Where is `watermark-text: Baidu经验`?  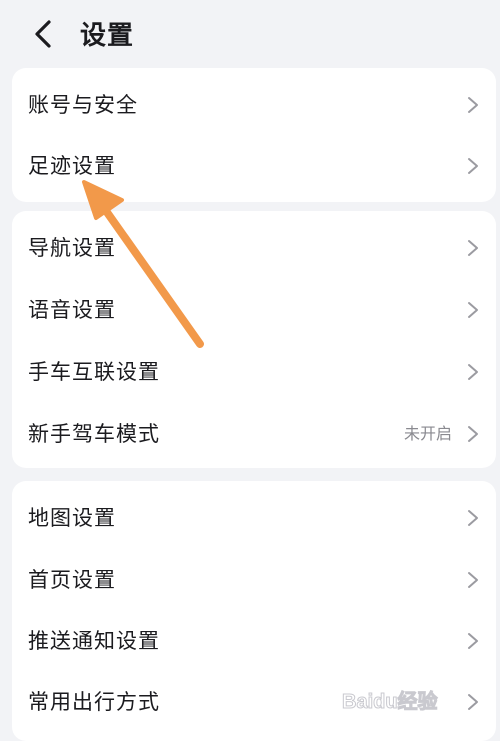 watermark-text: Baidu经验 is located at coordinates (390, 701).